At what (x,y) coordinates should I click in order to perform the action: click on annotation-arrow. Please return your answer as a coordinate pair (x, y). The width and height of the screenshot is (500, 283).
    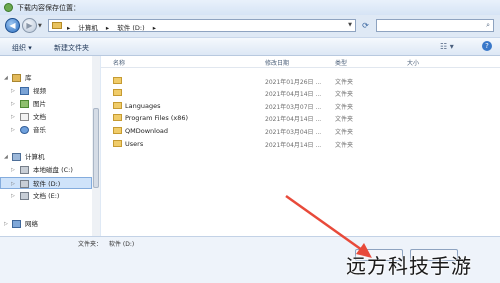
    Looking at the image, I should click on (328, 226).